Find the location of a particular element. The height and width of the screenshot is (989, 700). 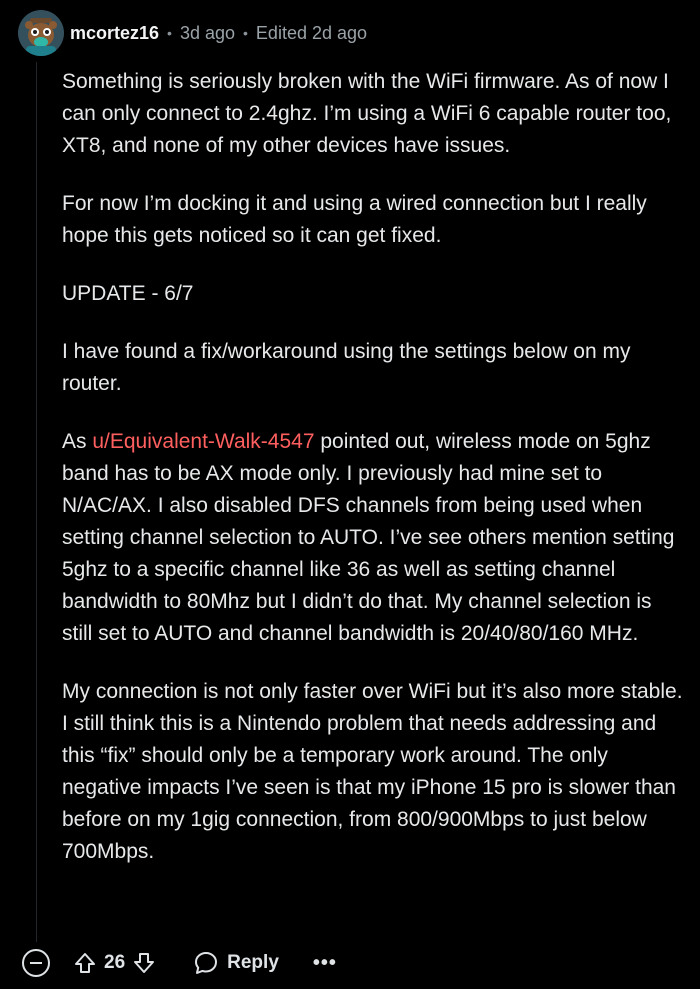

collapse-button is located at coordinates (36, 963).